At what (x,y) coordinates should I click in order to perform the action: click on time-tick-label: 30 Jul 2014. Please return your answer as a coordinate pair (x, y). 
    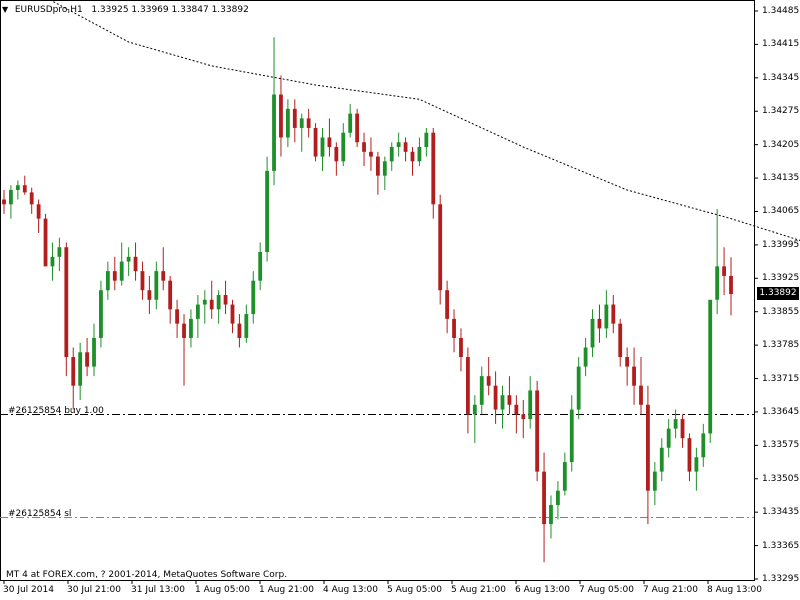
    Looking at the image, I should click on (28, 590).